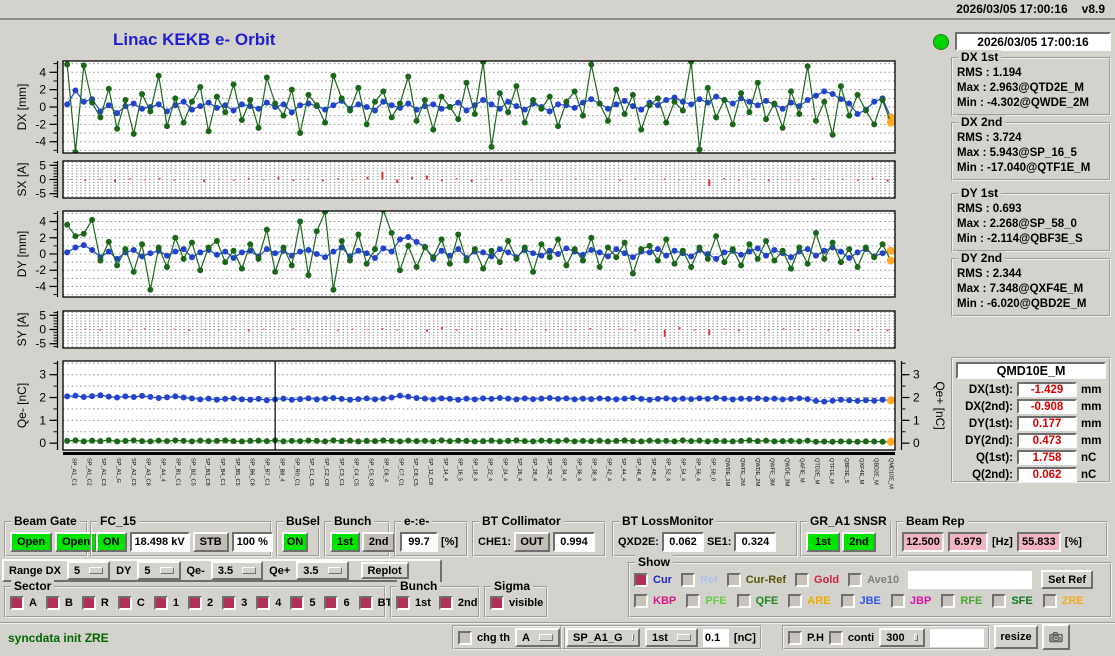  I want to click on sigma-checkbox-visible: visible, so click(516, 603).